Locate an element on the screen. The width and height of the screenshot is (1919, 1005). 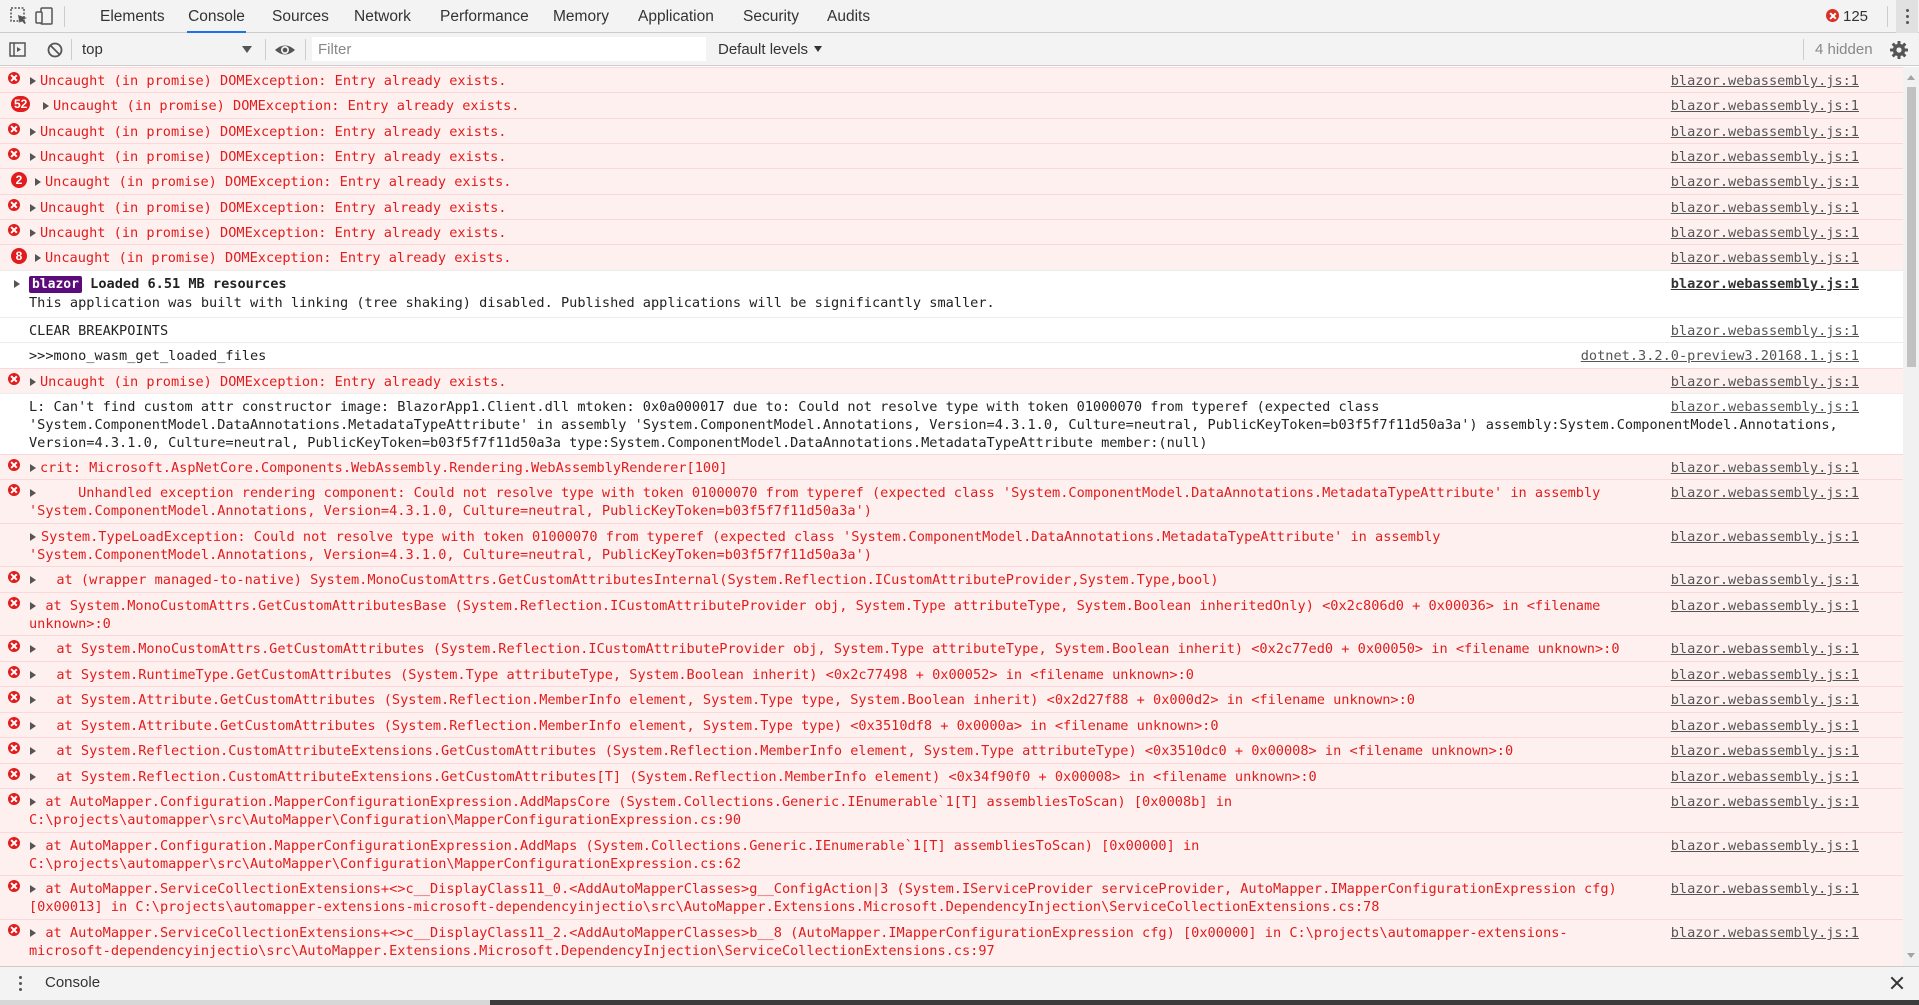
sidebar-toggle-icon is located at coordinates (18, 50).